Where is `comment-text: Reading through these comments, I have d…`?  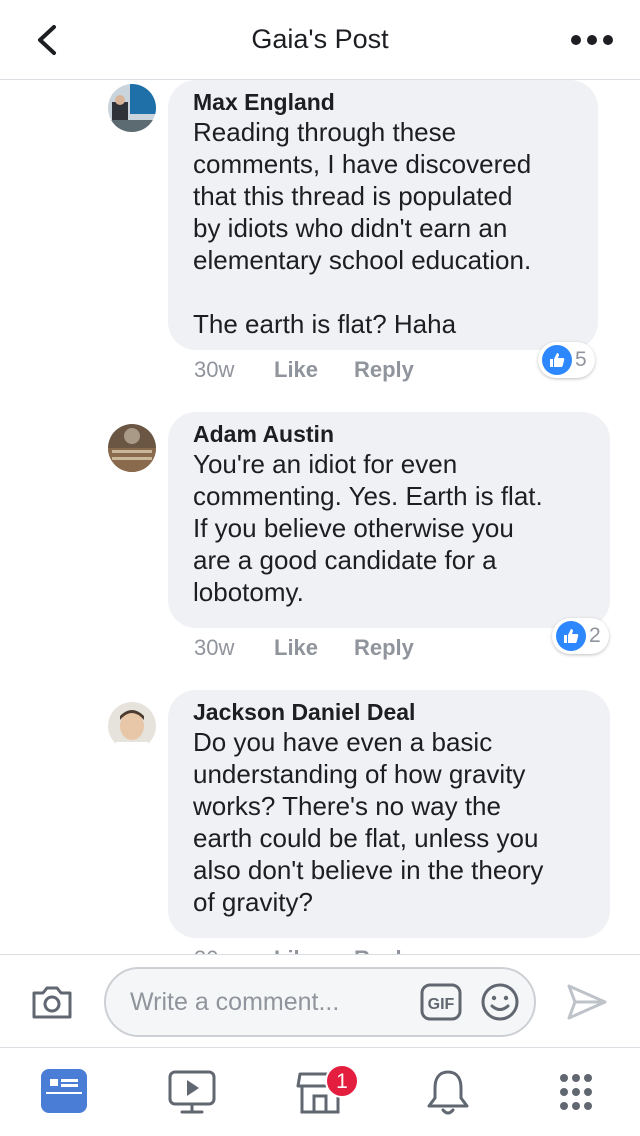 comment-text: Reading through these comments, I have d… is located at coordinates (362, 228).